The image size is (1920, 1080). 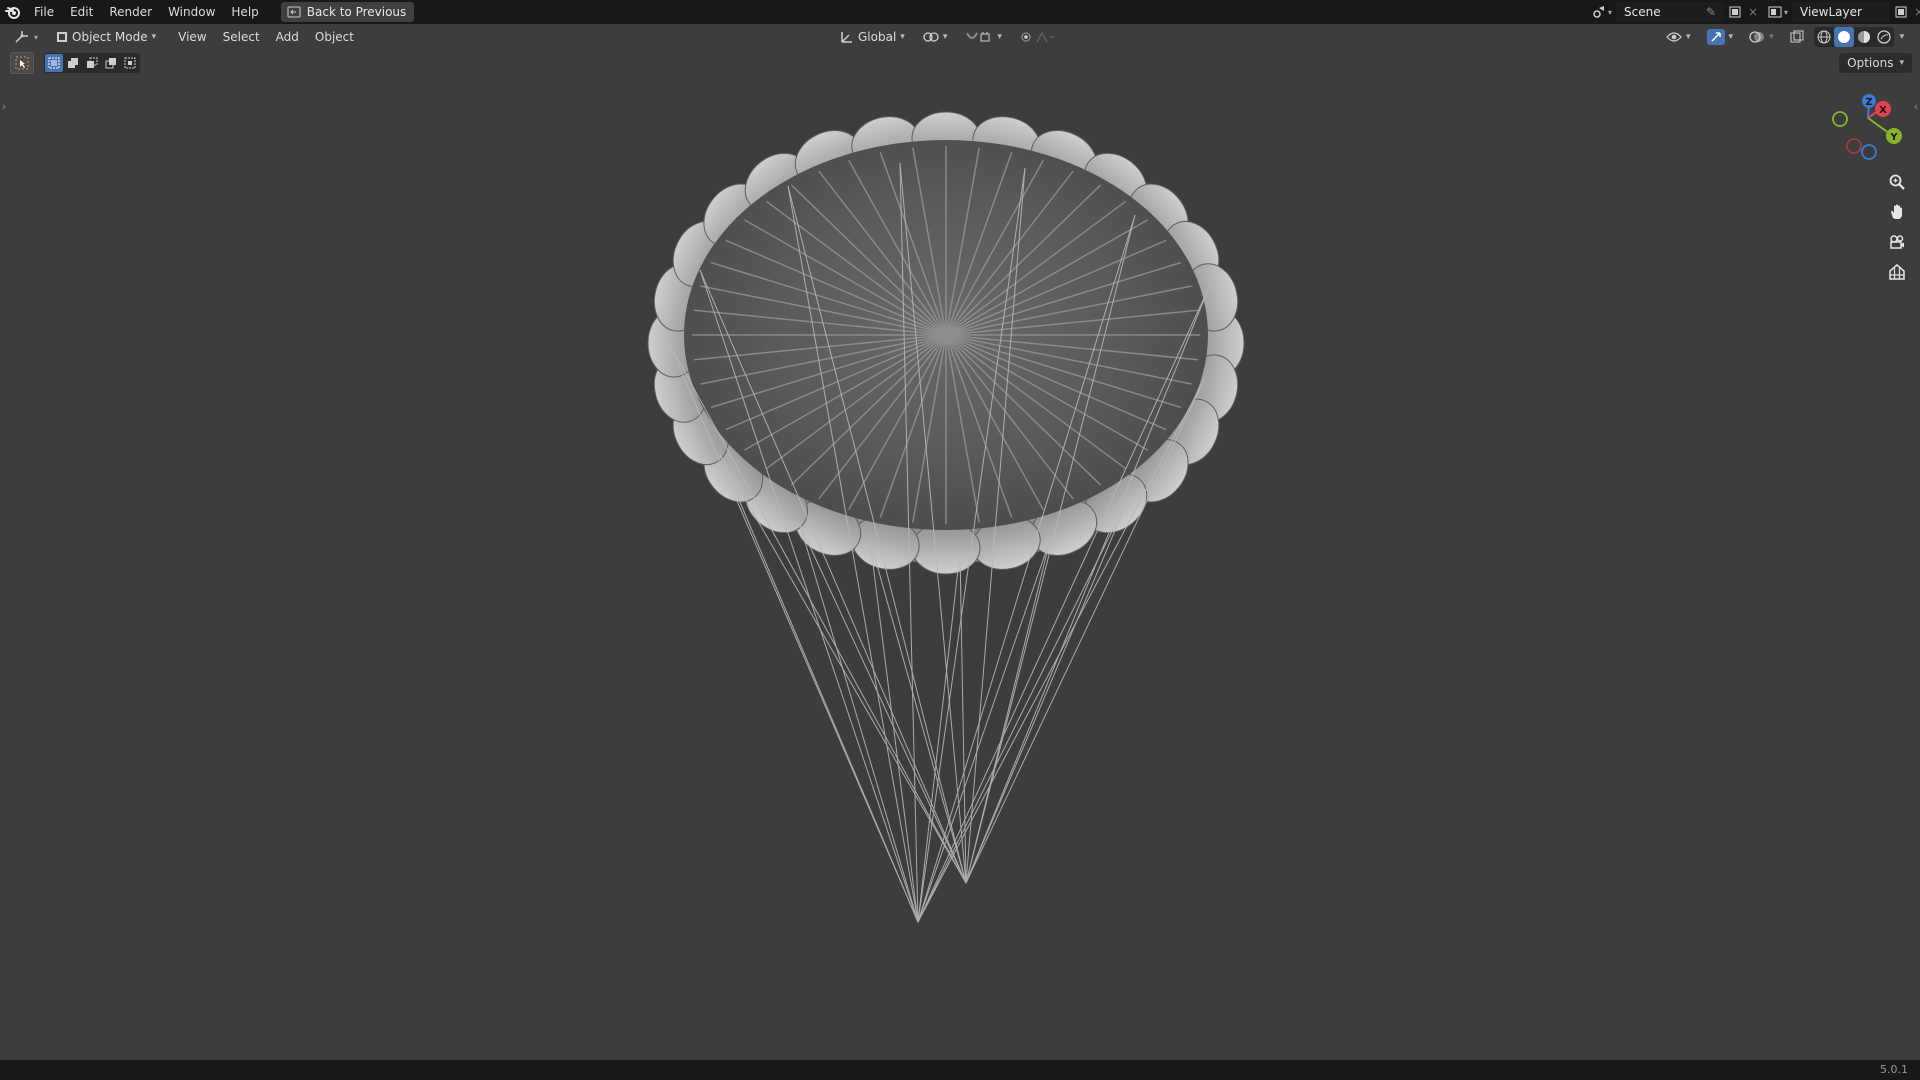 What do you see at coordinates (1902, 37) in the screenshot?
I see `shading-options-chevron-icon: ▾` at bounding box center [1902, 37].